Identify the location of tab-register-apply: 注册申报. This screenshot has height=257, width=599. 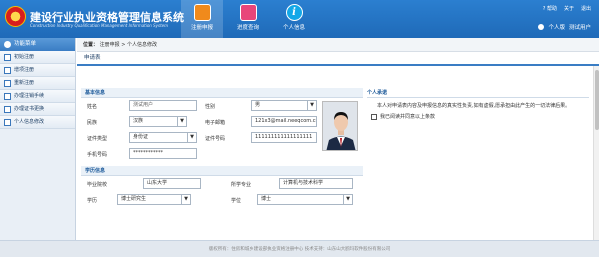
(202, 19).